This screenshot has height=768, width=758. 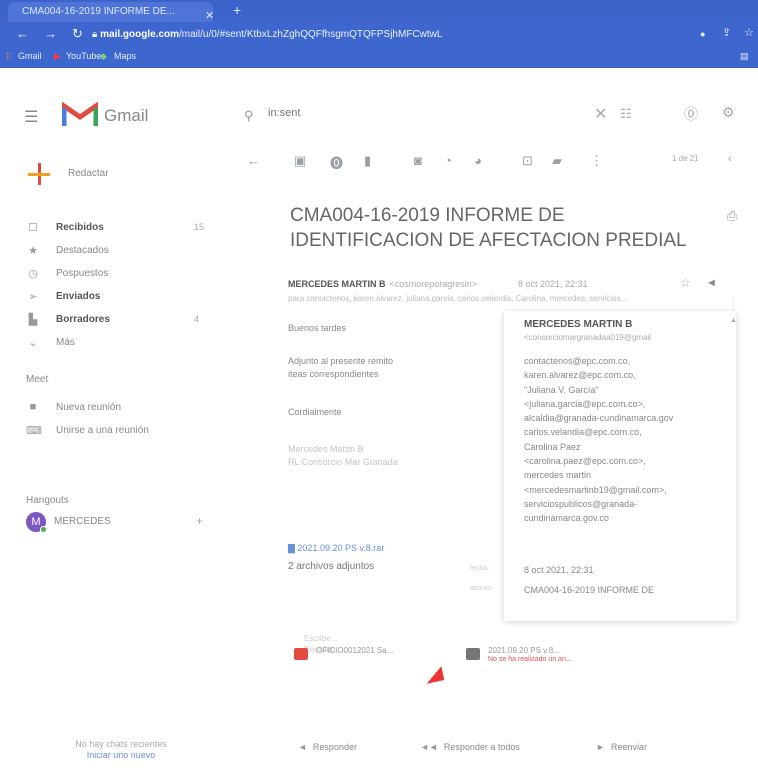 I want to click on label-icon: ▰, so click(x=557, y=161).